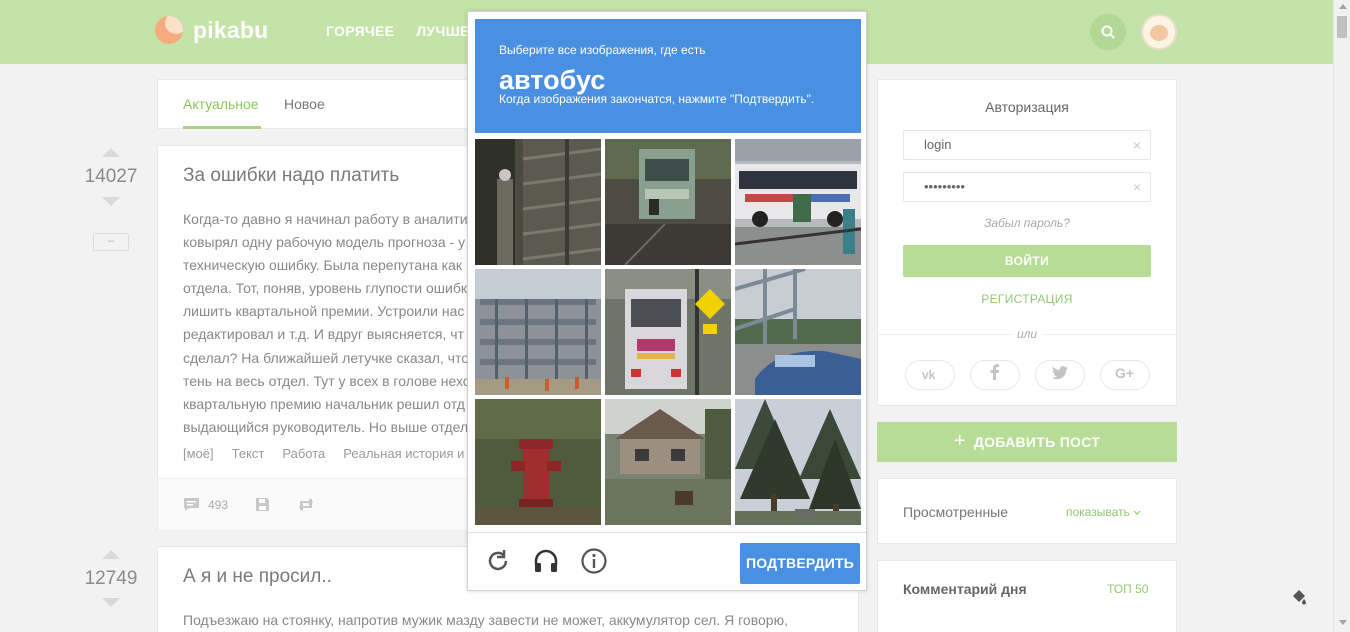 The width and height of the screenshot is (1350, 632). I want to click on password-field: ••••••••• ×, so click(1027, 187).